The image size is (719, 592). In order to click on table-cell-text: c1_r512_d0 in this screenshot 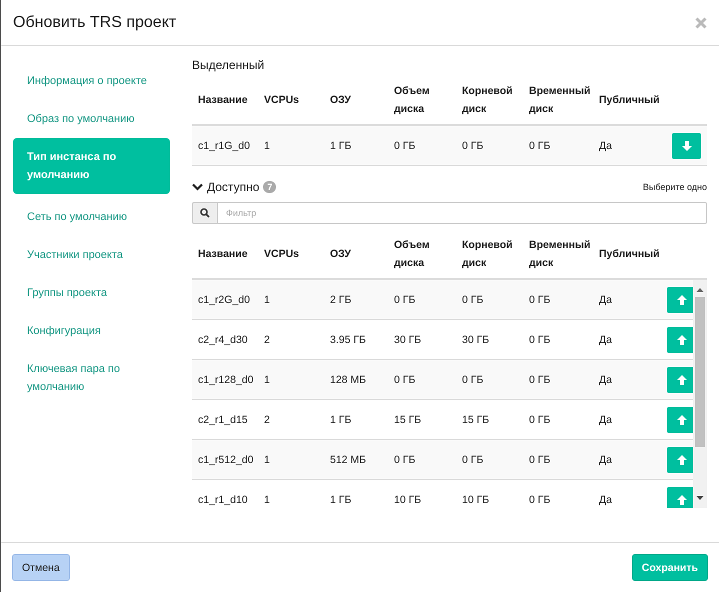, I will do `click(226, 460)`.